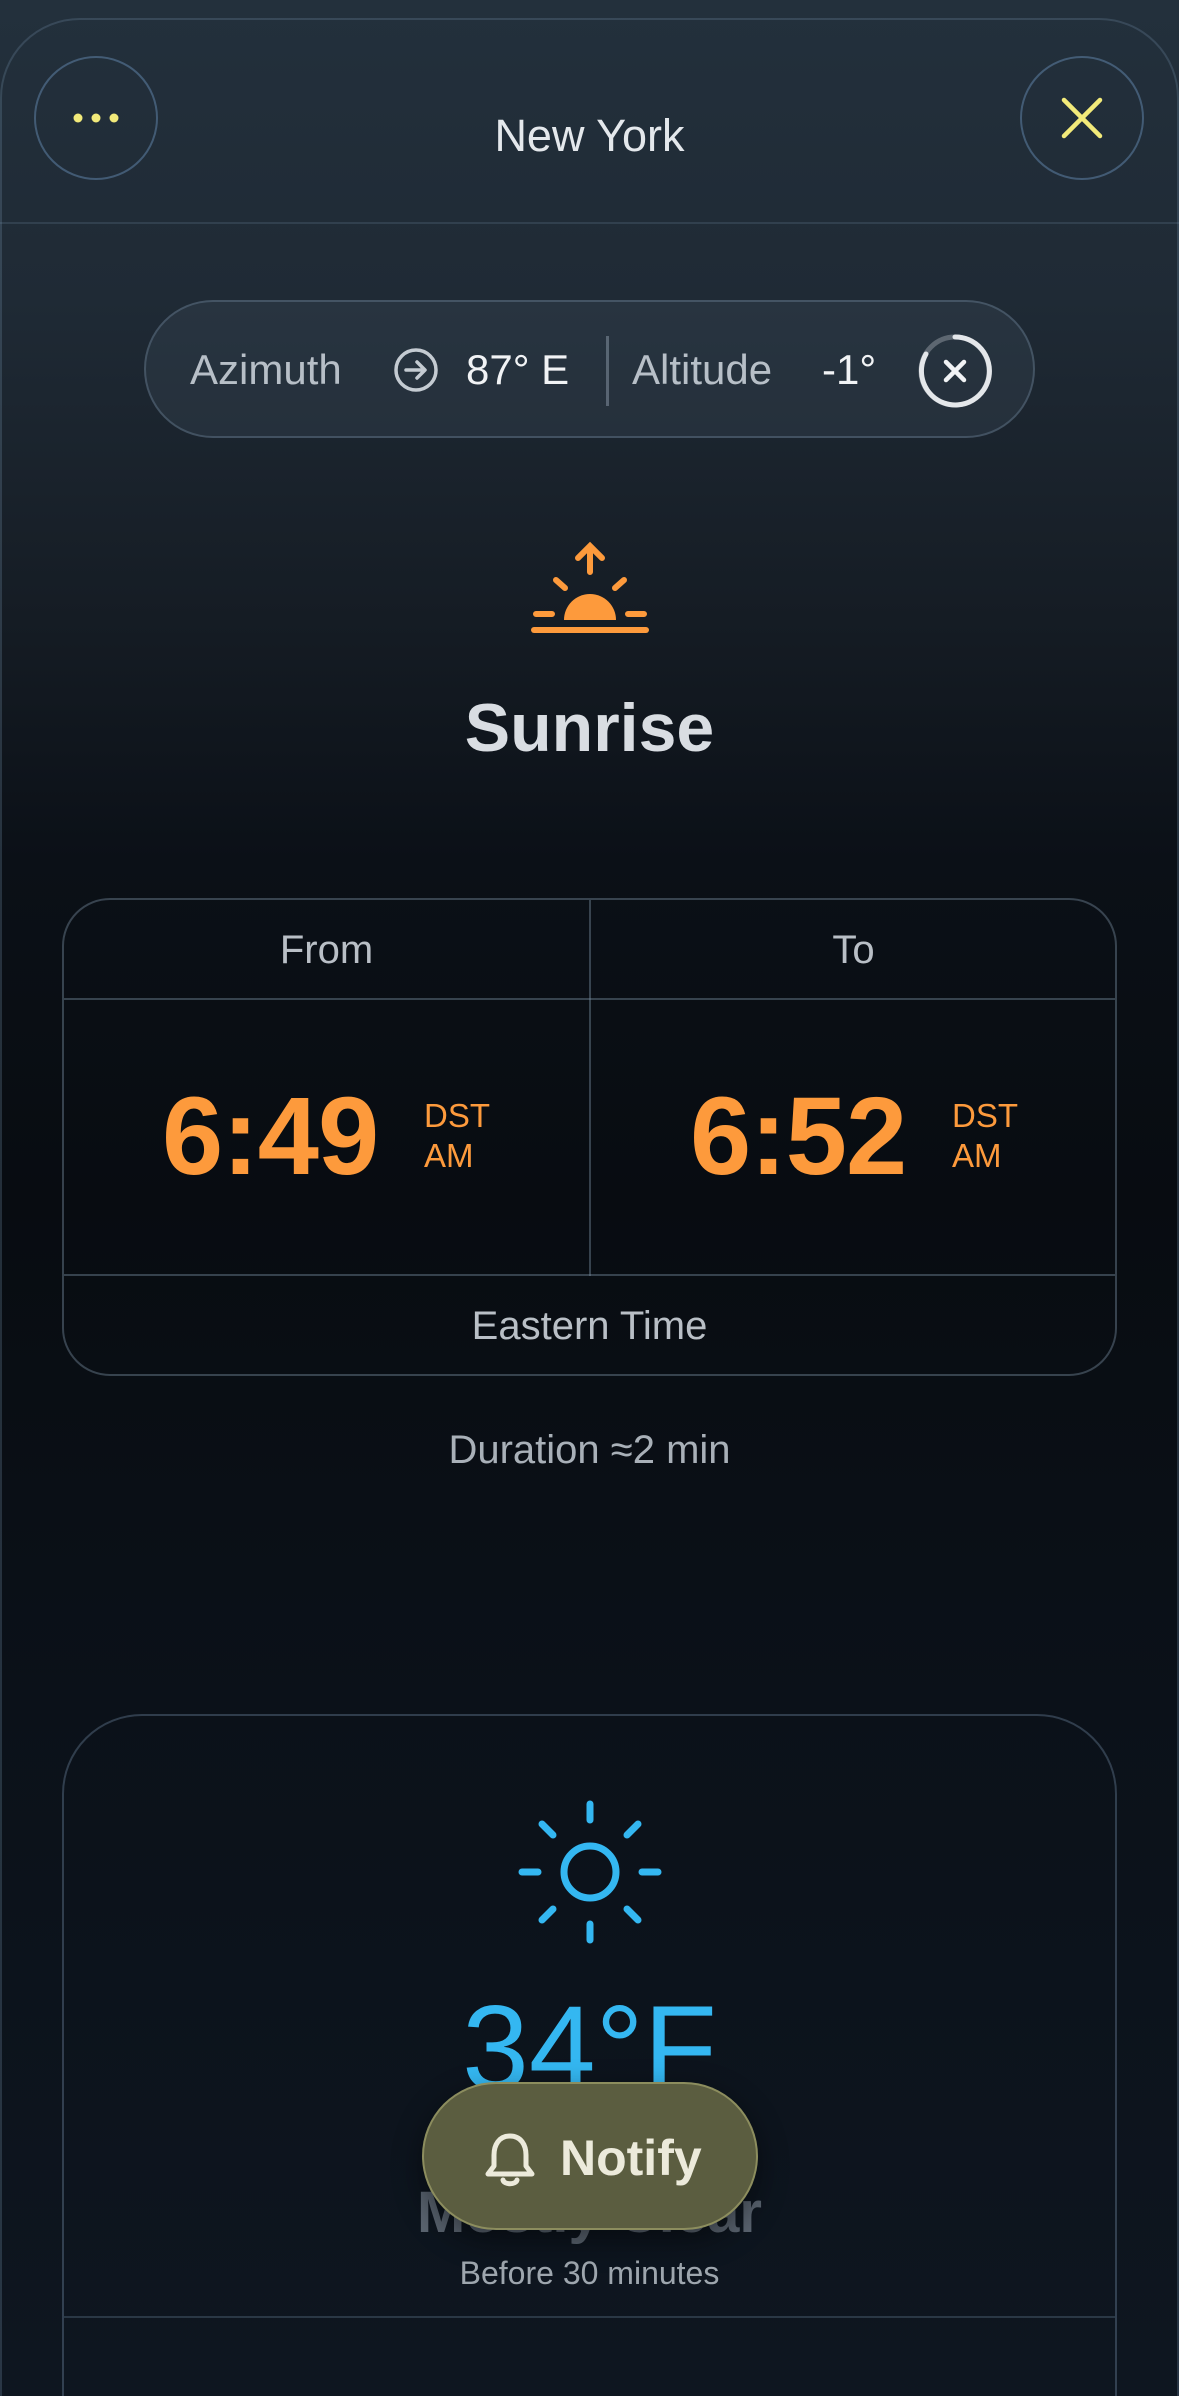  Describe the element at coordinates (589, 728) in the screenshot. I see `event-title: Sunrise` at that location.